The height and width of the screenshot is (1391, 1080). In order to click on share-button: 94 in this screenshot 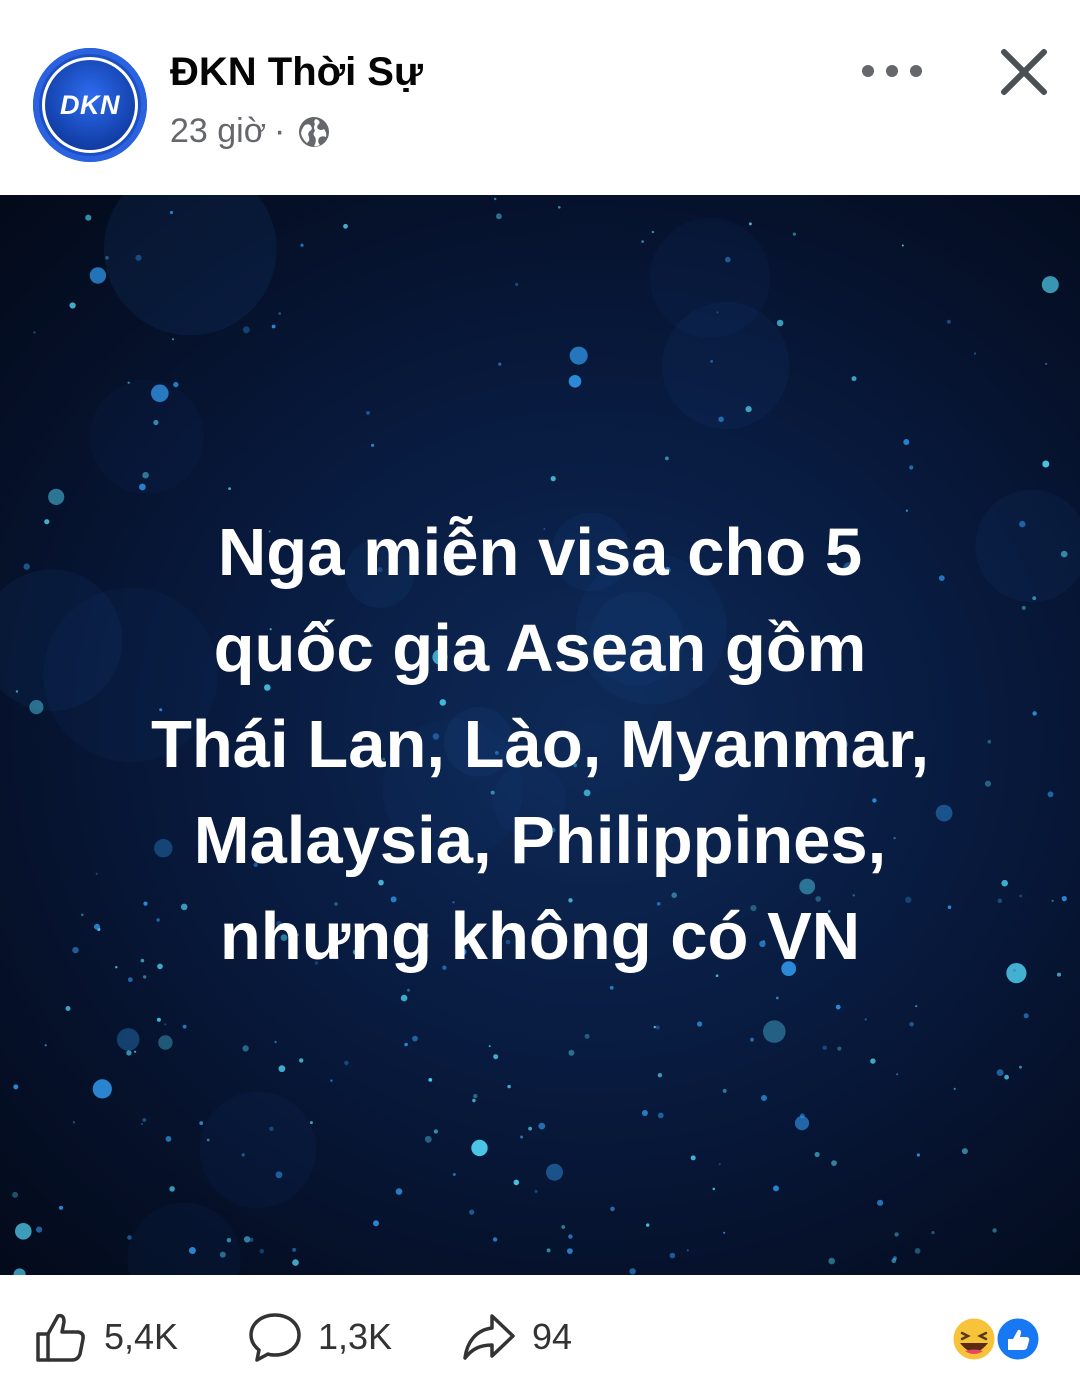, I will do `click(517, 1337)`.